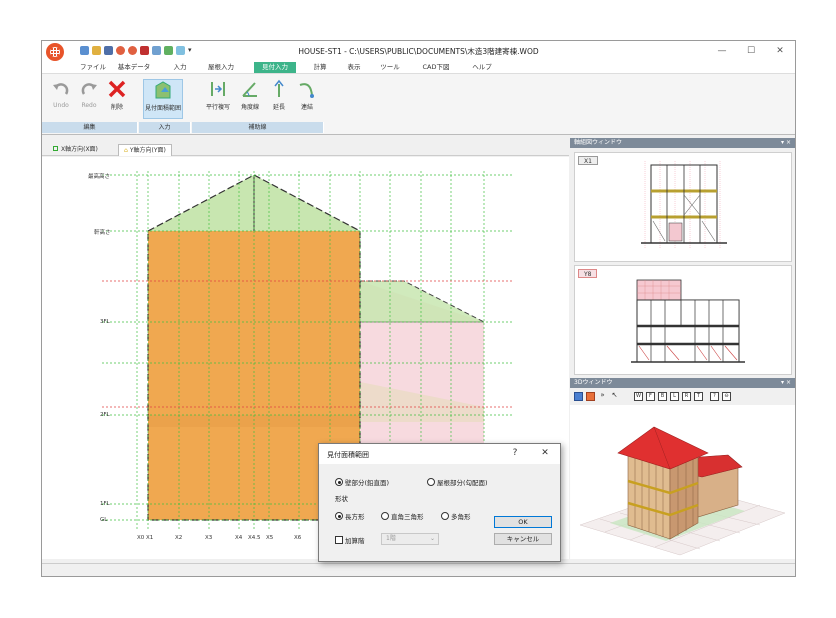 Image resolution: width=836 pixels, height=618 pixels. What do you see at coordinates (134, 67) in the screenshot?
I see `tab-basic-data: 基本データ` at bounding box center [134, 67].